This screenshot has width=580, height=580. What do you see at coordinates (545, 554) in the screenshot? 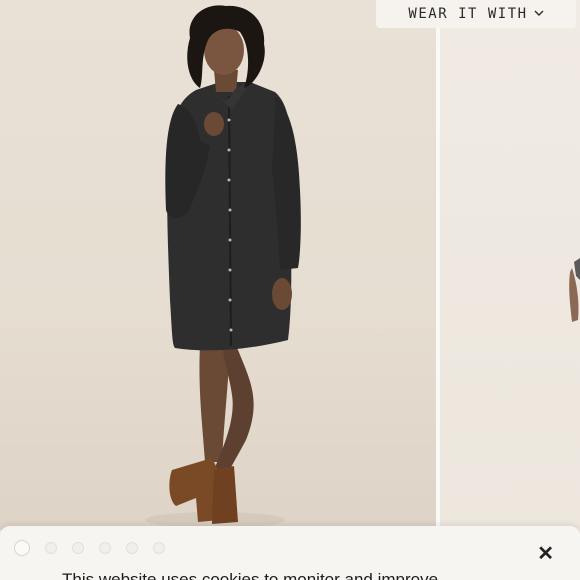
I see `close-icon: ✕` at bounding box center [545, 554].